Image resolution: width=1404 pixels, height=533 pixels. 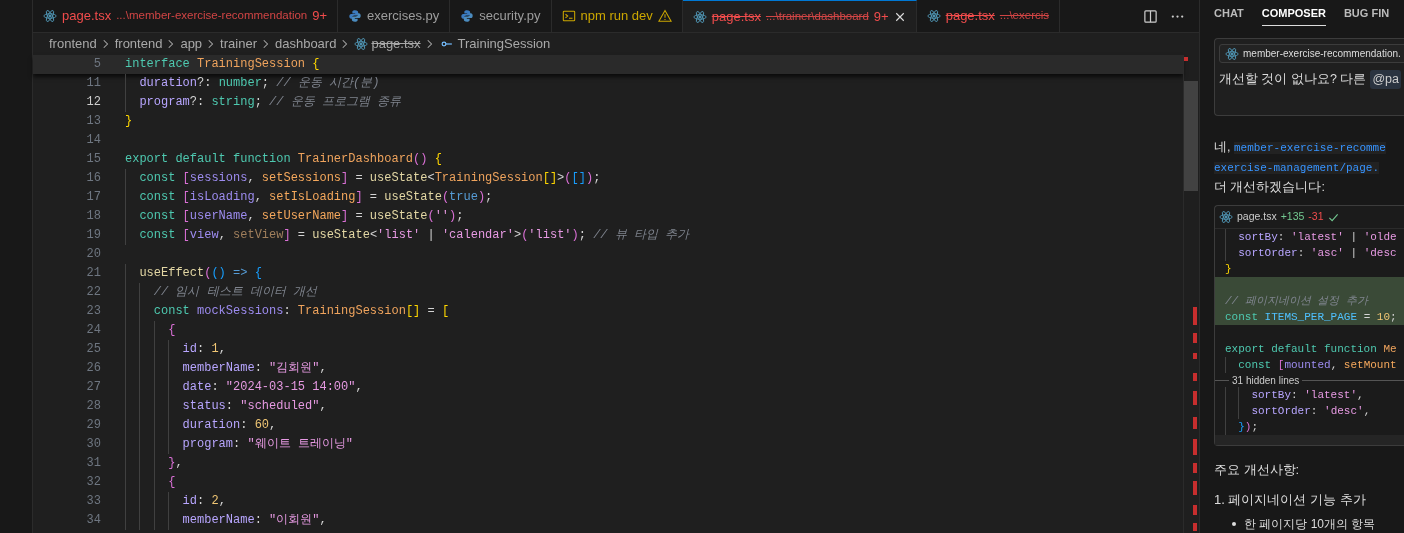 I want to click on code-token: 60, so click(x=262, y=425).